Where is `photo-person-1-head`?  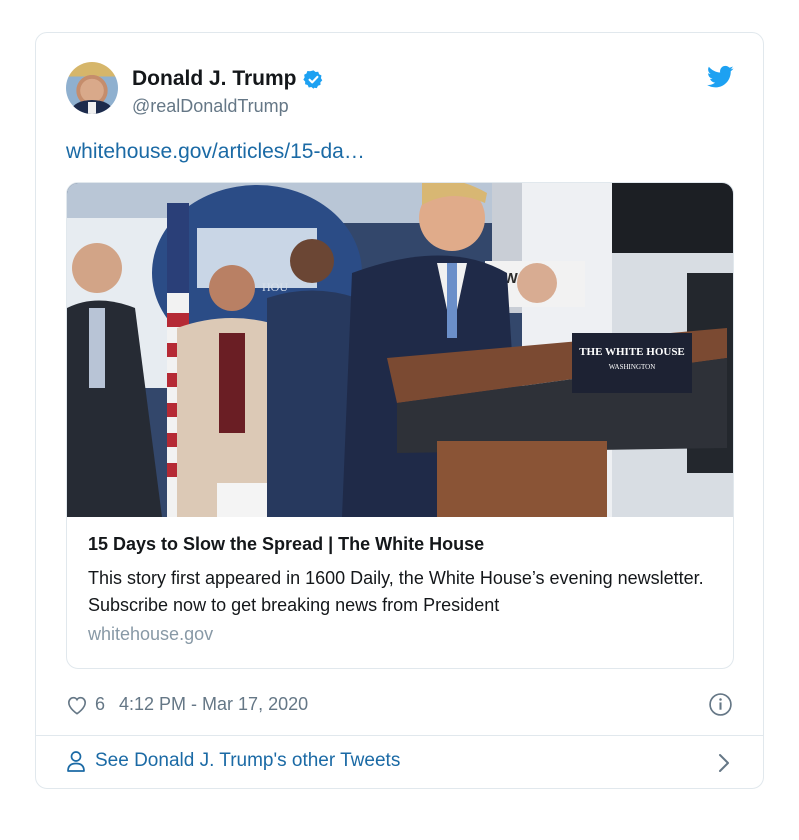
photo-person-1-head is located at coordinates (97, 268).